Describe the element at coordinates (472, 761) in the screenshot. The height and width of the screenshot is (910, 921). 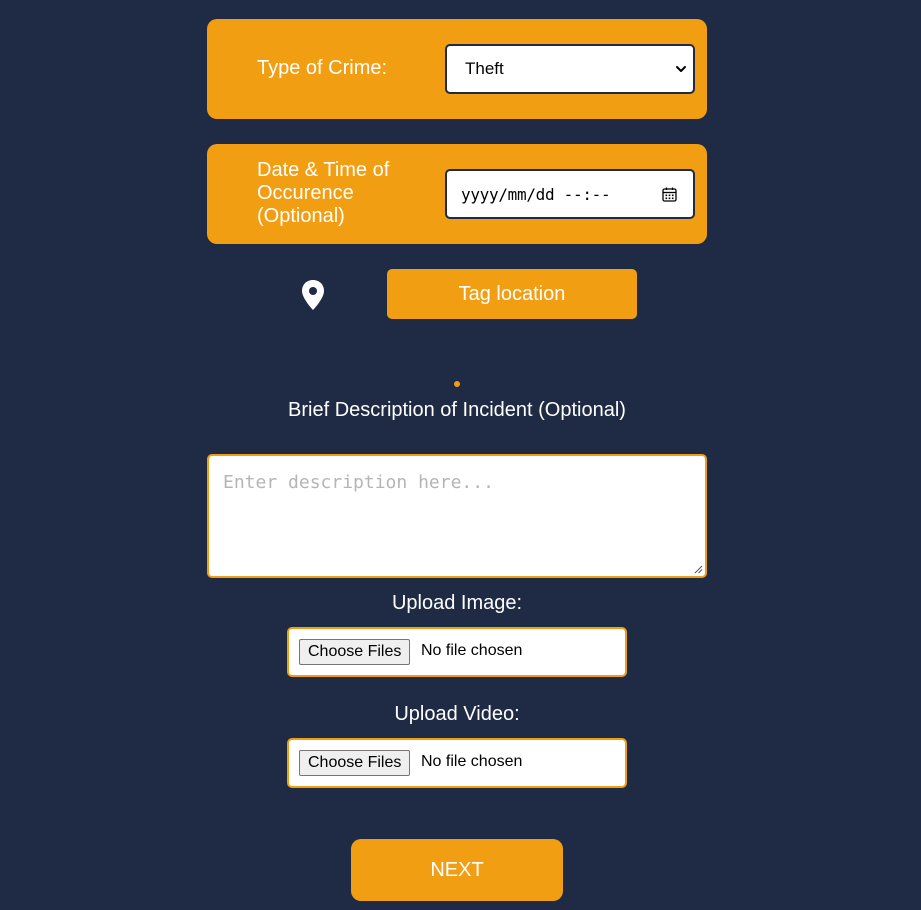
I see `upload-video-status: No file chosen` at that location.